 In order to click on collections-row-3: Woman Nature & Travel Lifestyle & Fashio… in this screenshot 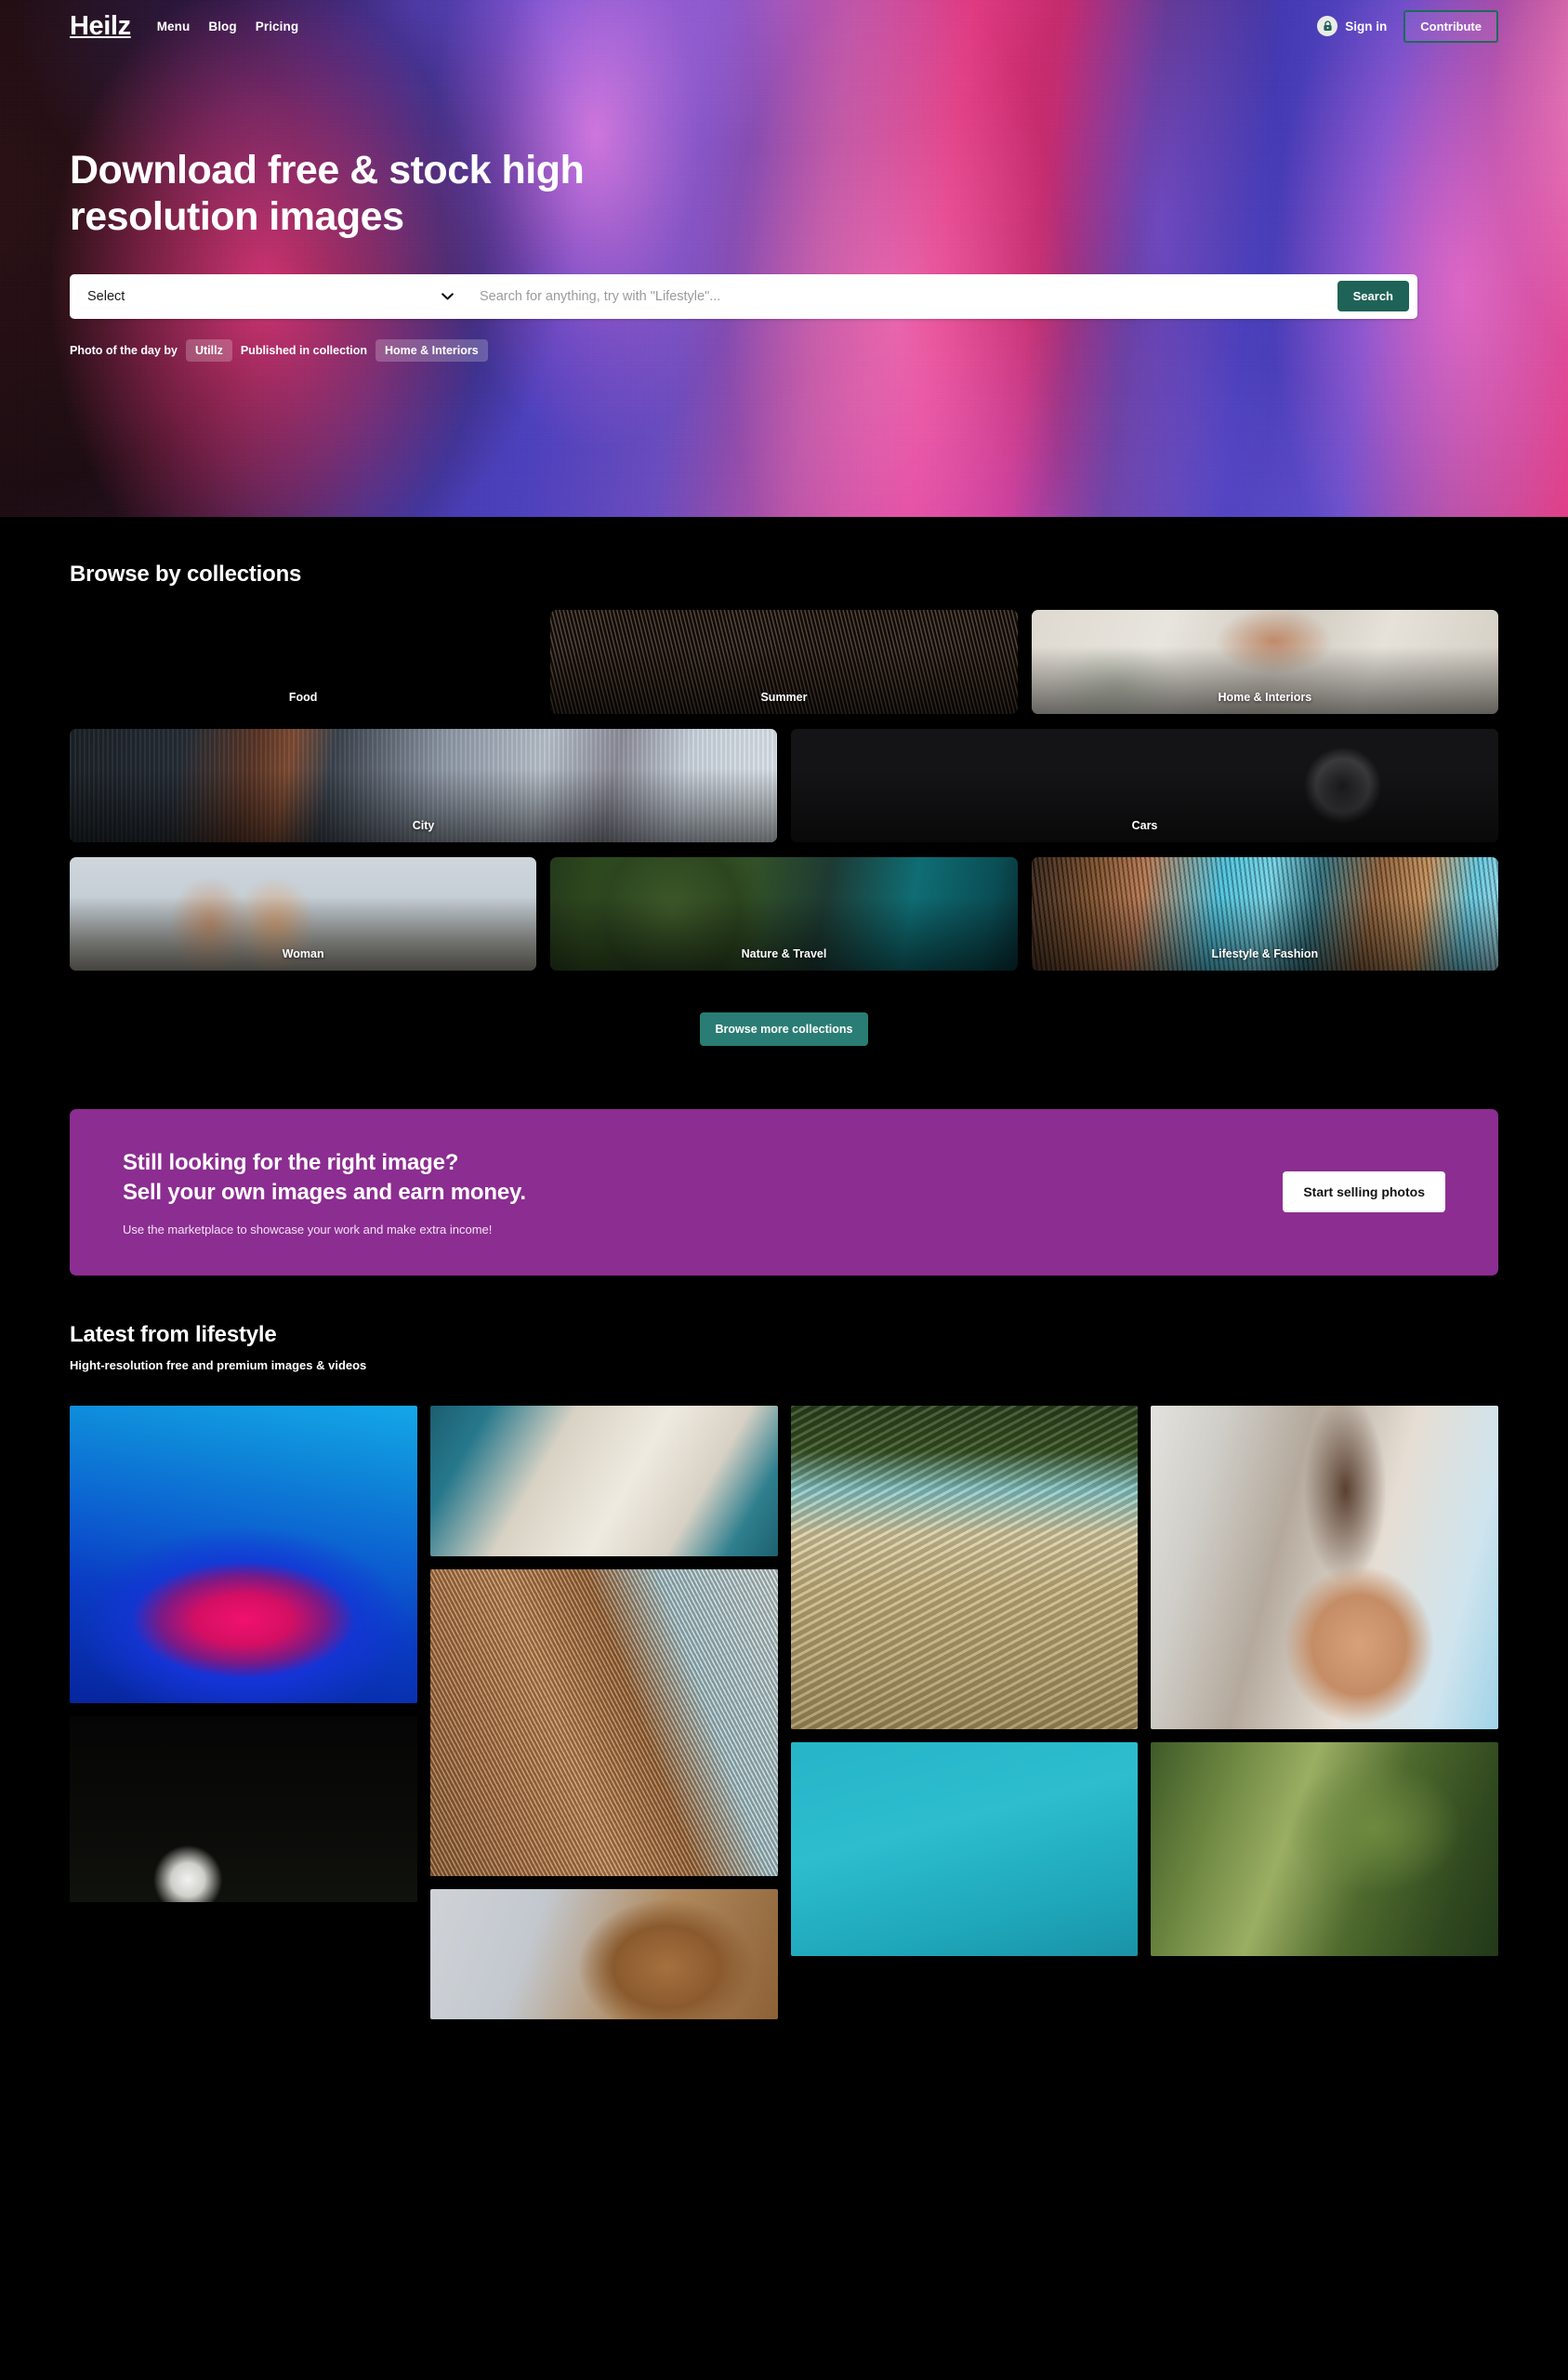, I will do `click(784, 914)`.